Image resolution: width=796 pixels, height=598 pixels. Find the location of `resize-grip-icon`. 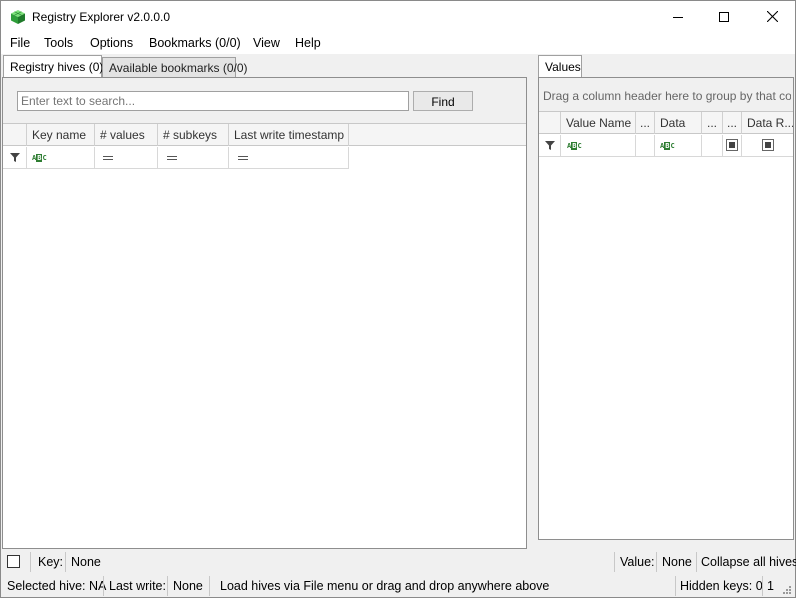

resize-grip-icon is located at coordinates (787, 590).